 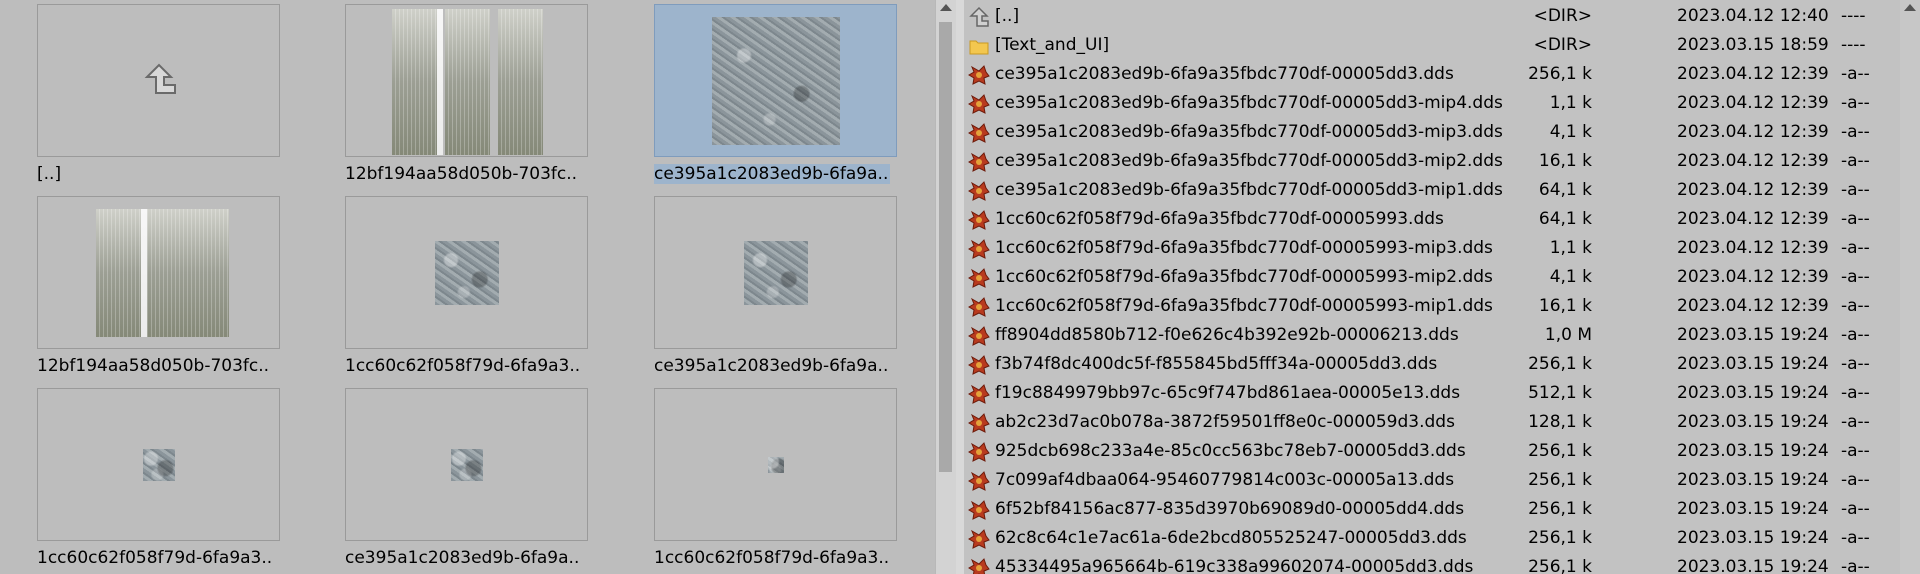 I want to click on file-size: 128,1 k, so click(x=1560, y=422).